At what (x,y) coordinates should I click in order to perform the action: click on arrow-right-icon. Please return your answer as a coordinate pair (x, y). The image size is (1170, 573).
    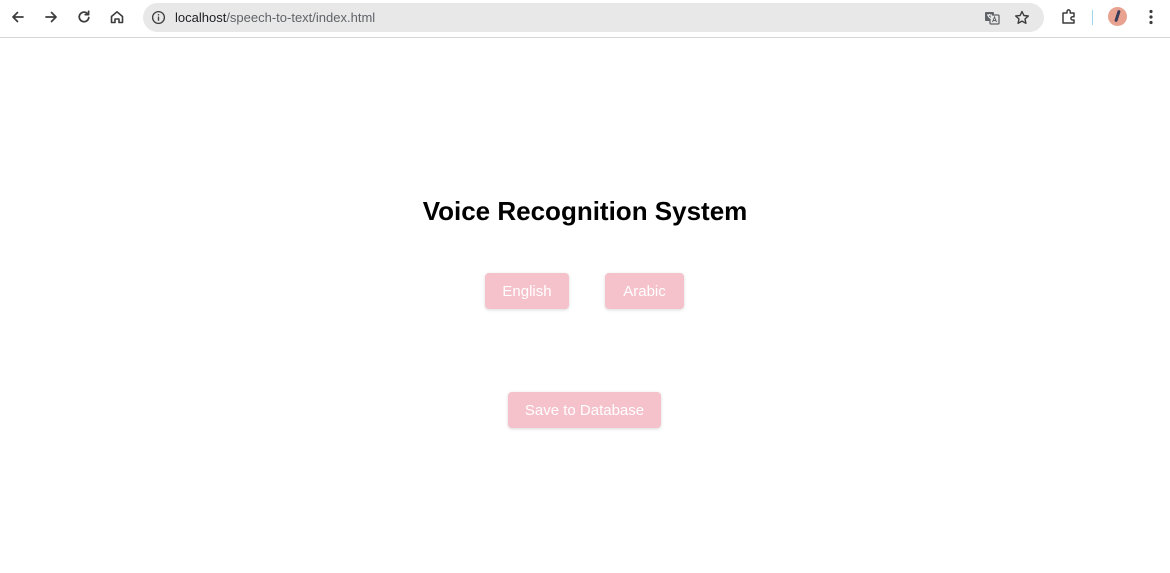
    Looking at the image, I should click on (51, 17).